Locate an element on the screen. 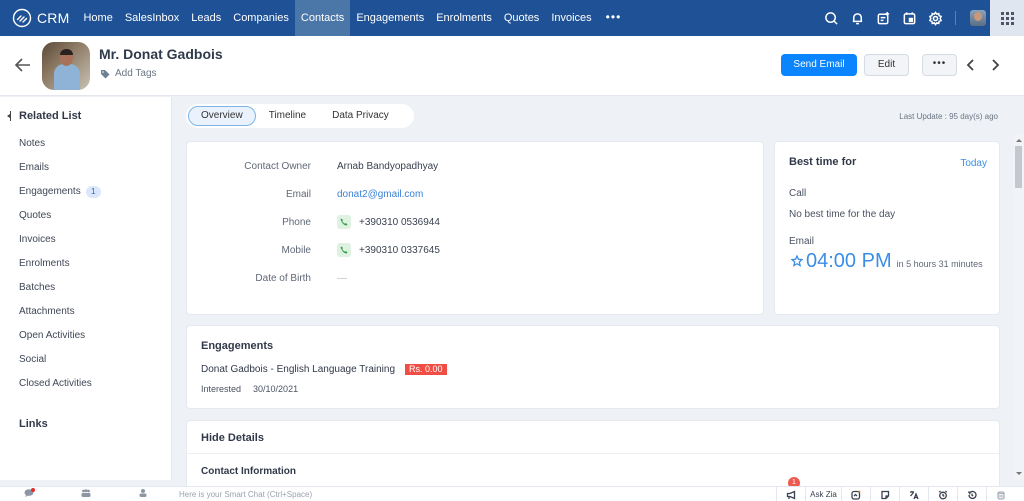 This screenshot has width=1024, height=501. mobile-field: +390310 0337645 is located at coordinates (388, 250).